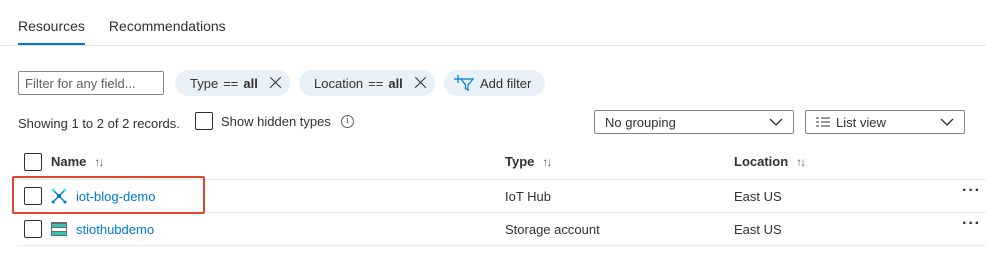 Image resolution: width=1000 pixels, height=256 pixels. Describe the element at coordinates (552, 229) in the screenshot. I see `resource-type: Storage account` at that location.